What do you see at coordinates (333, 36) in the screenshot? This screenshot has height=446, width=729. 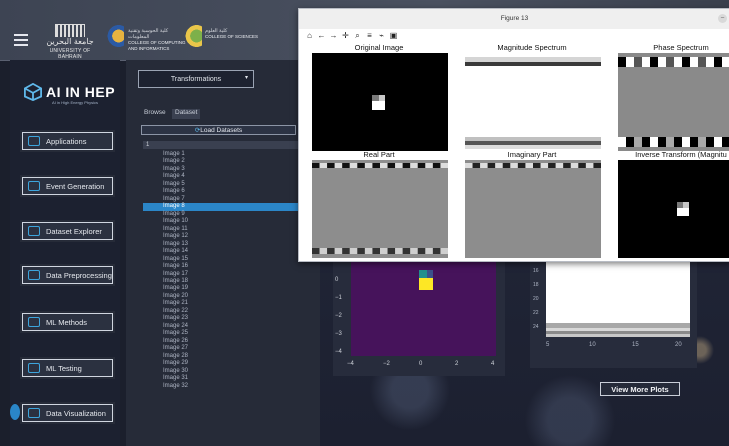 I see `forward-icon: →` at bounding box center [333, 36].